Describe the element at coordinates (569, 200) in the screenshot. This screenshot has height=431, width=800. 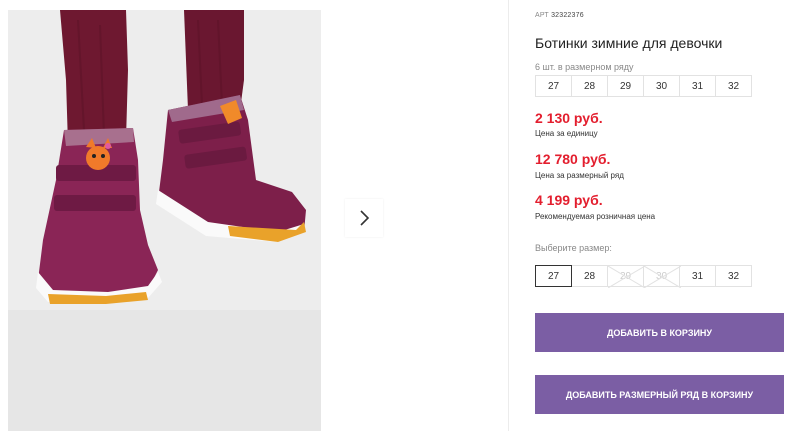
I see `retail-price: 4 199 руб.` at that location.